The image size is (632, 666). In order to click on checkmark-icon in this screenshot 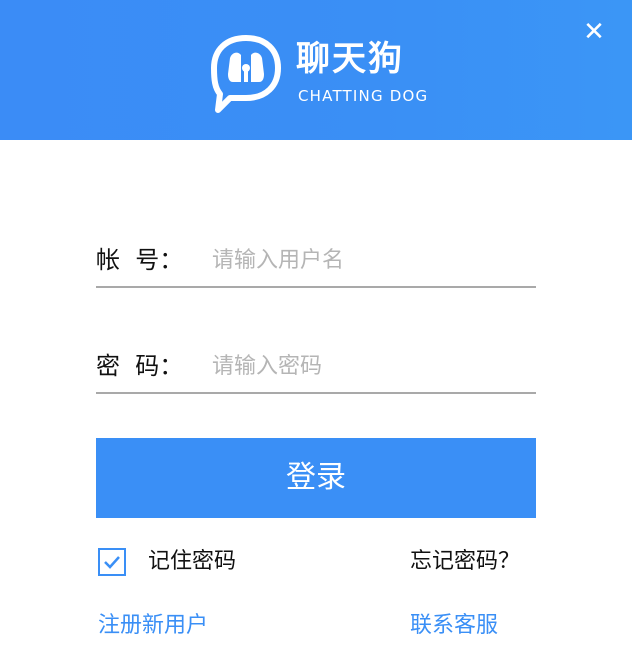, I will do `click(112, 562)`.